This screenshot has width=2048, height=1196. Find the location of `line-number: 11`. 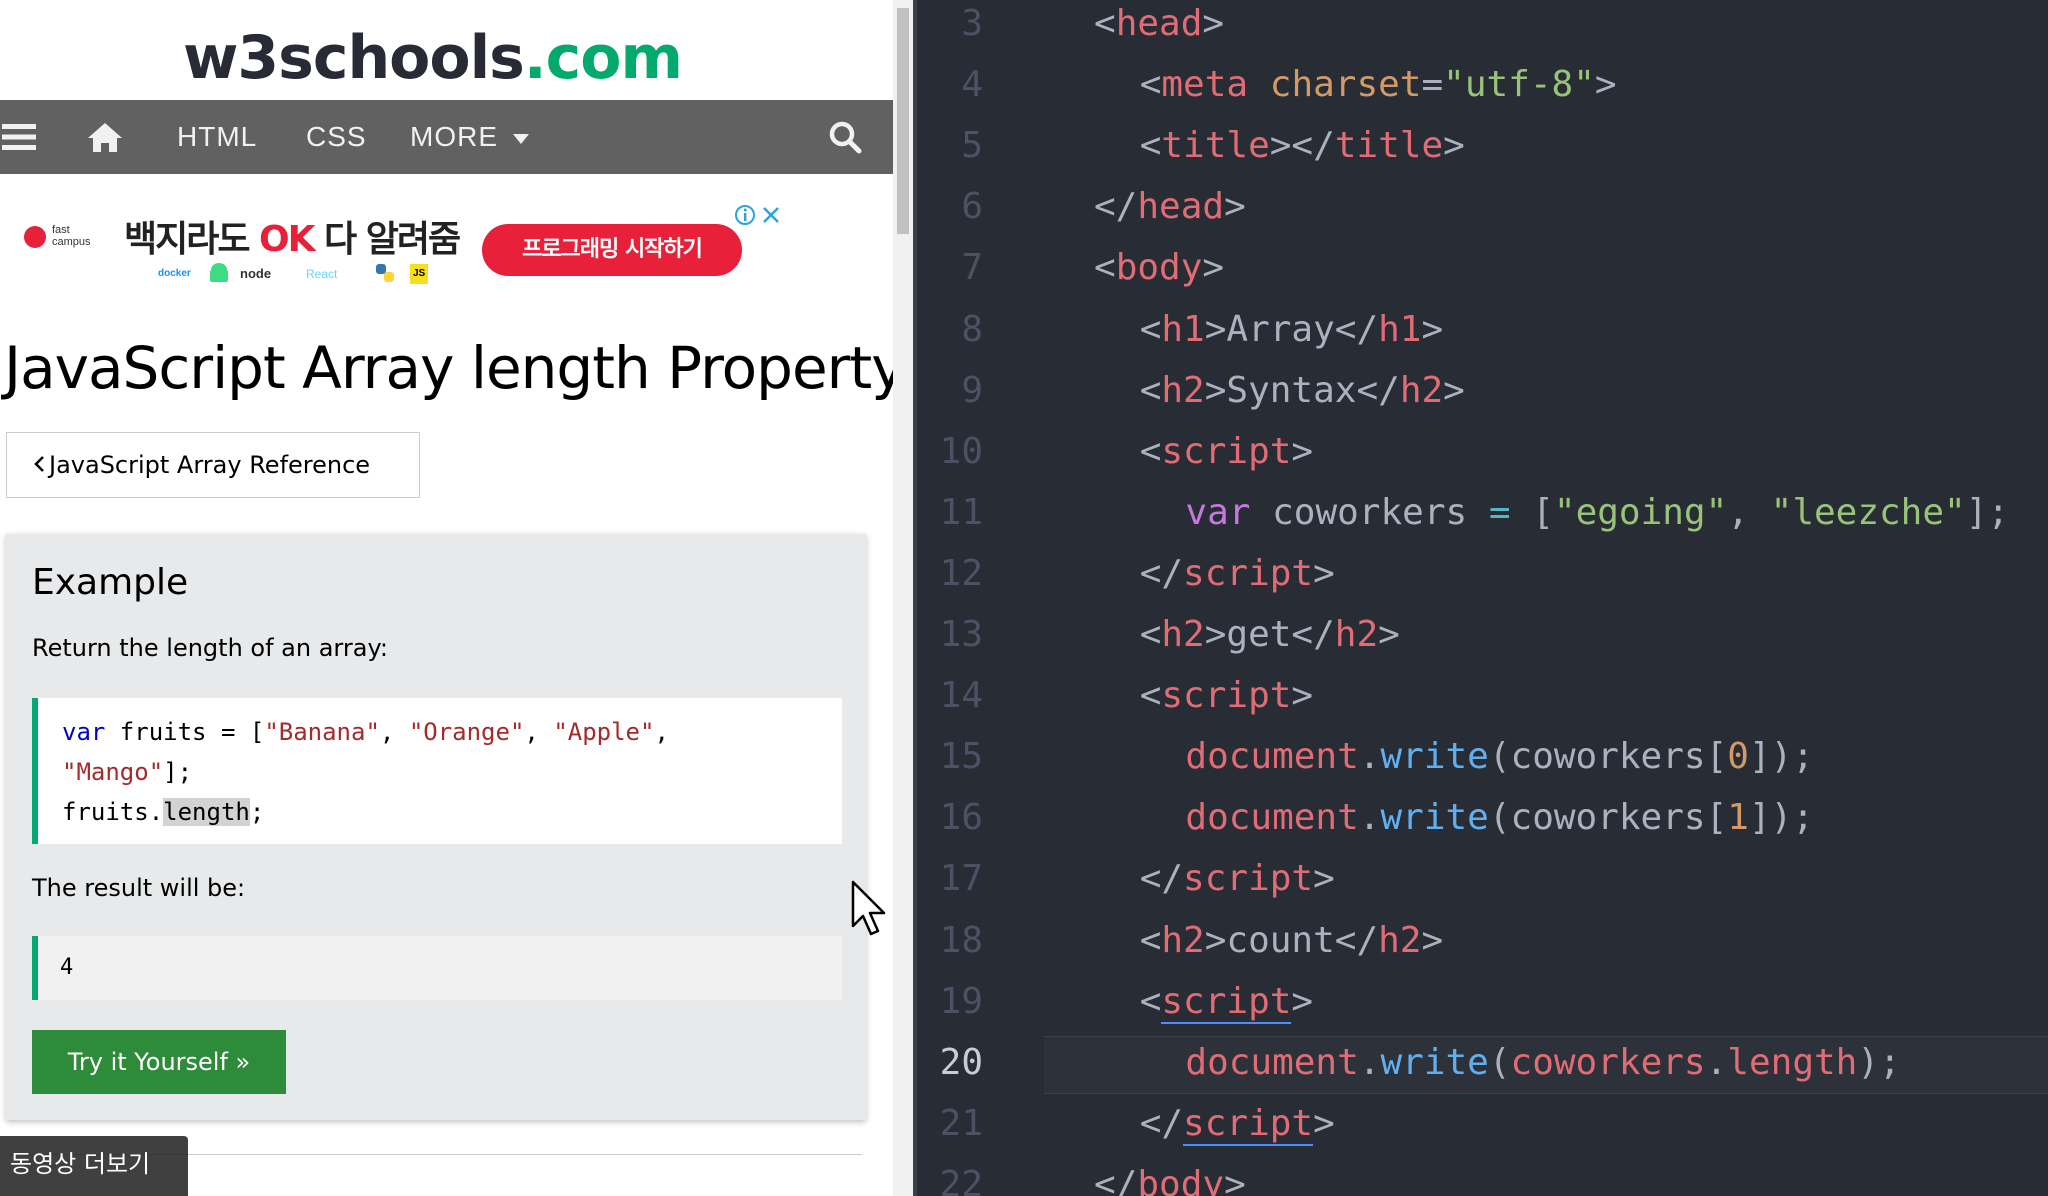

line-number: 11 is located at coordinates (961, 512).